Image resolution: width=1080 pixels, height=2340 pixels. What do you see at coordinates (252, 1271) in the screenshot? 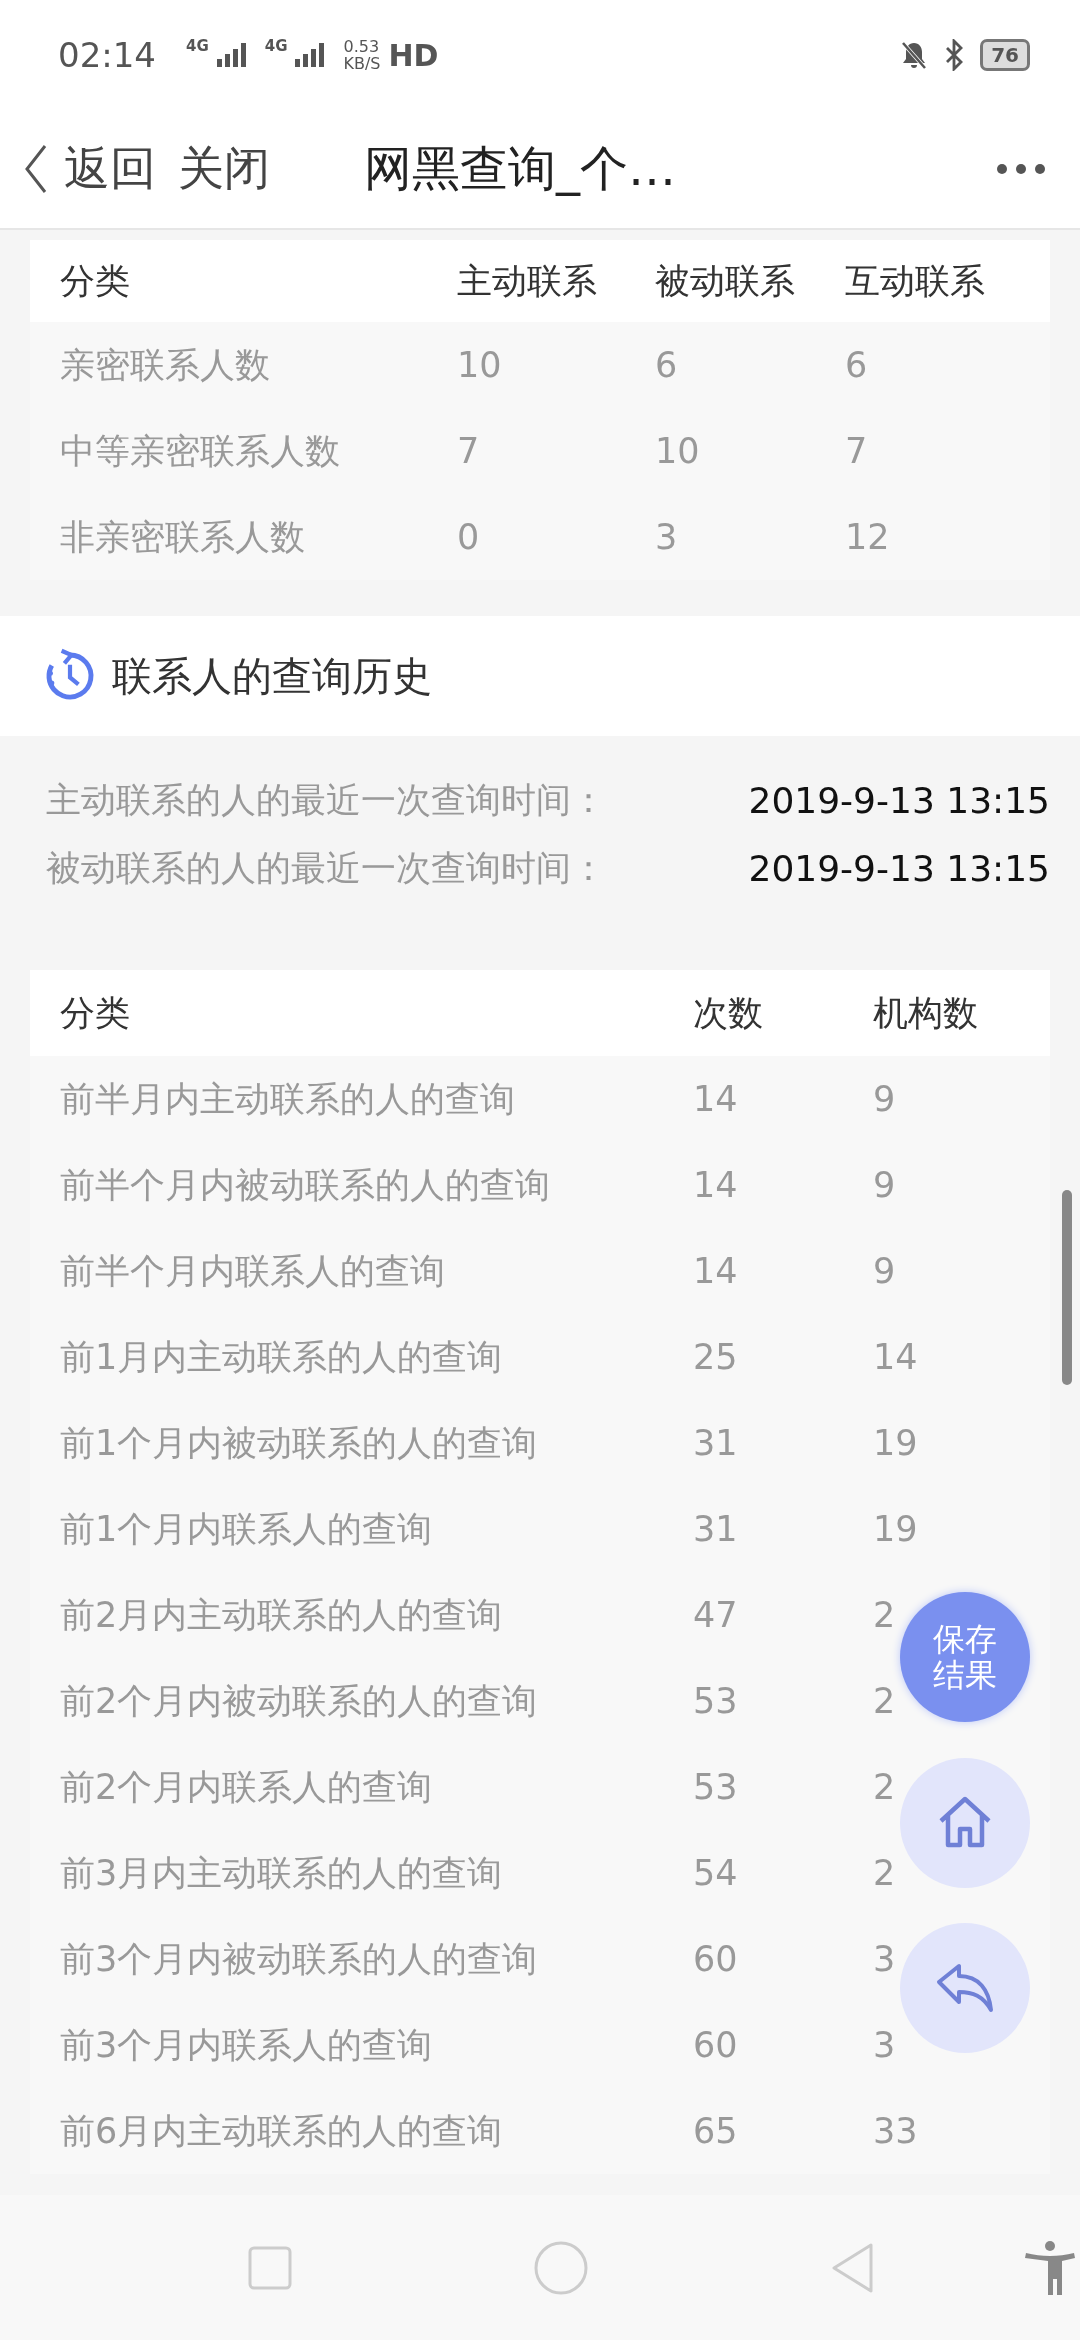
I see `table-cell-text: 前半个月内联系人的查询` at bounding box center [252, 1271].